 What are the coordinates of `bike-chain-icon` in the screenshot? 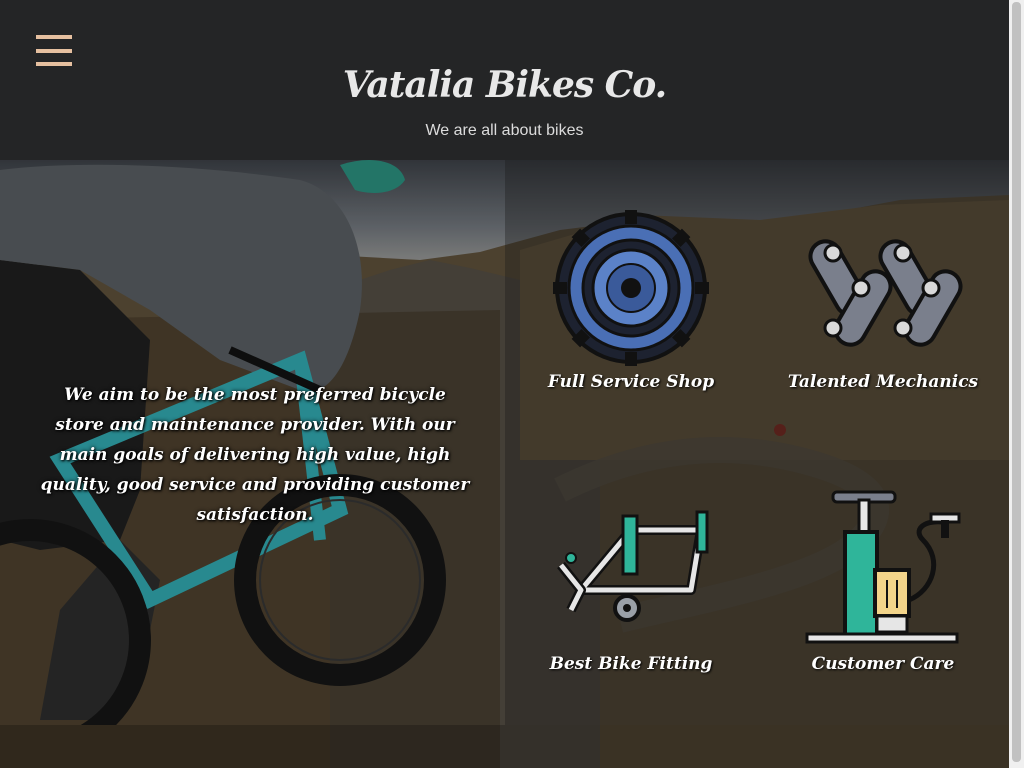 It's located at (885, 293).